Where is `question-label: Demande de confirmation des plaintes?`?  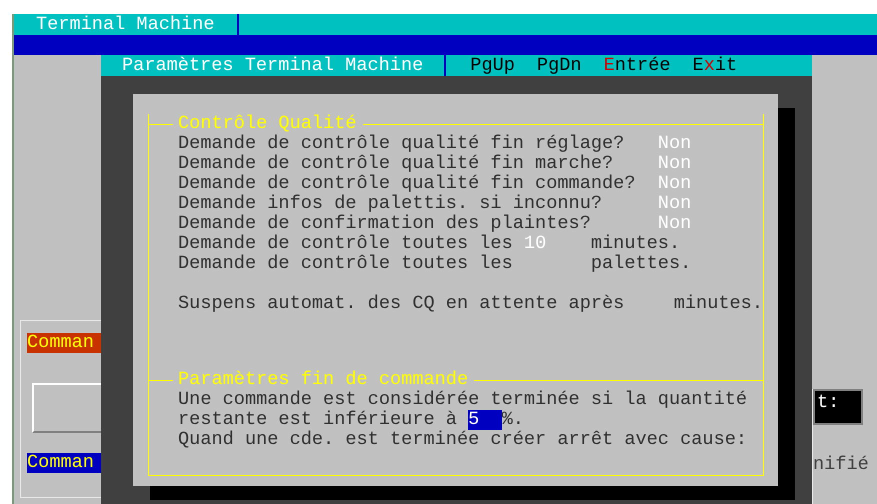
question-label: Demande de confirmation des plaintes? is located at coordinates (385, 224).